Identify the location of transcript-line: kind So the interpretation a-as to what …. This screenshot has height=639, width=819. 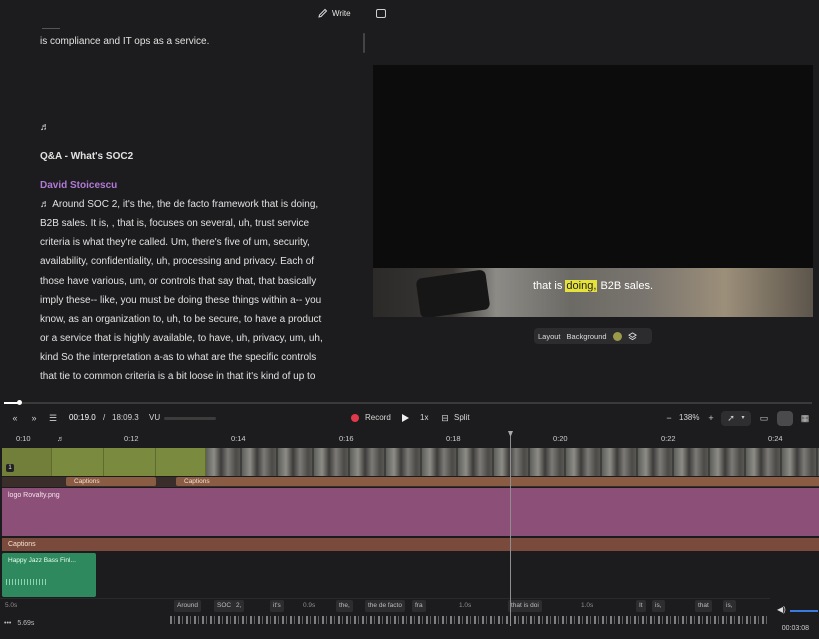
(178, 357).